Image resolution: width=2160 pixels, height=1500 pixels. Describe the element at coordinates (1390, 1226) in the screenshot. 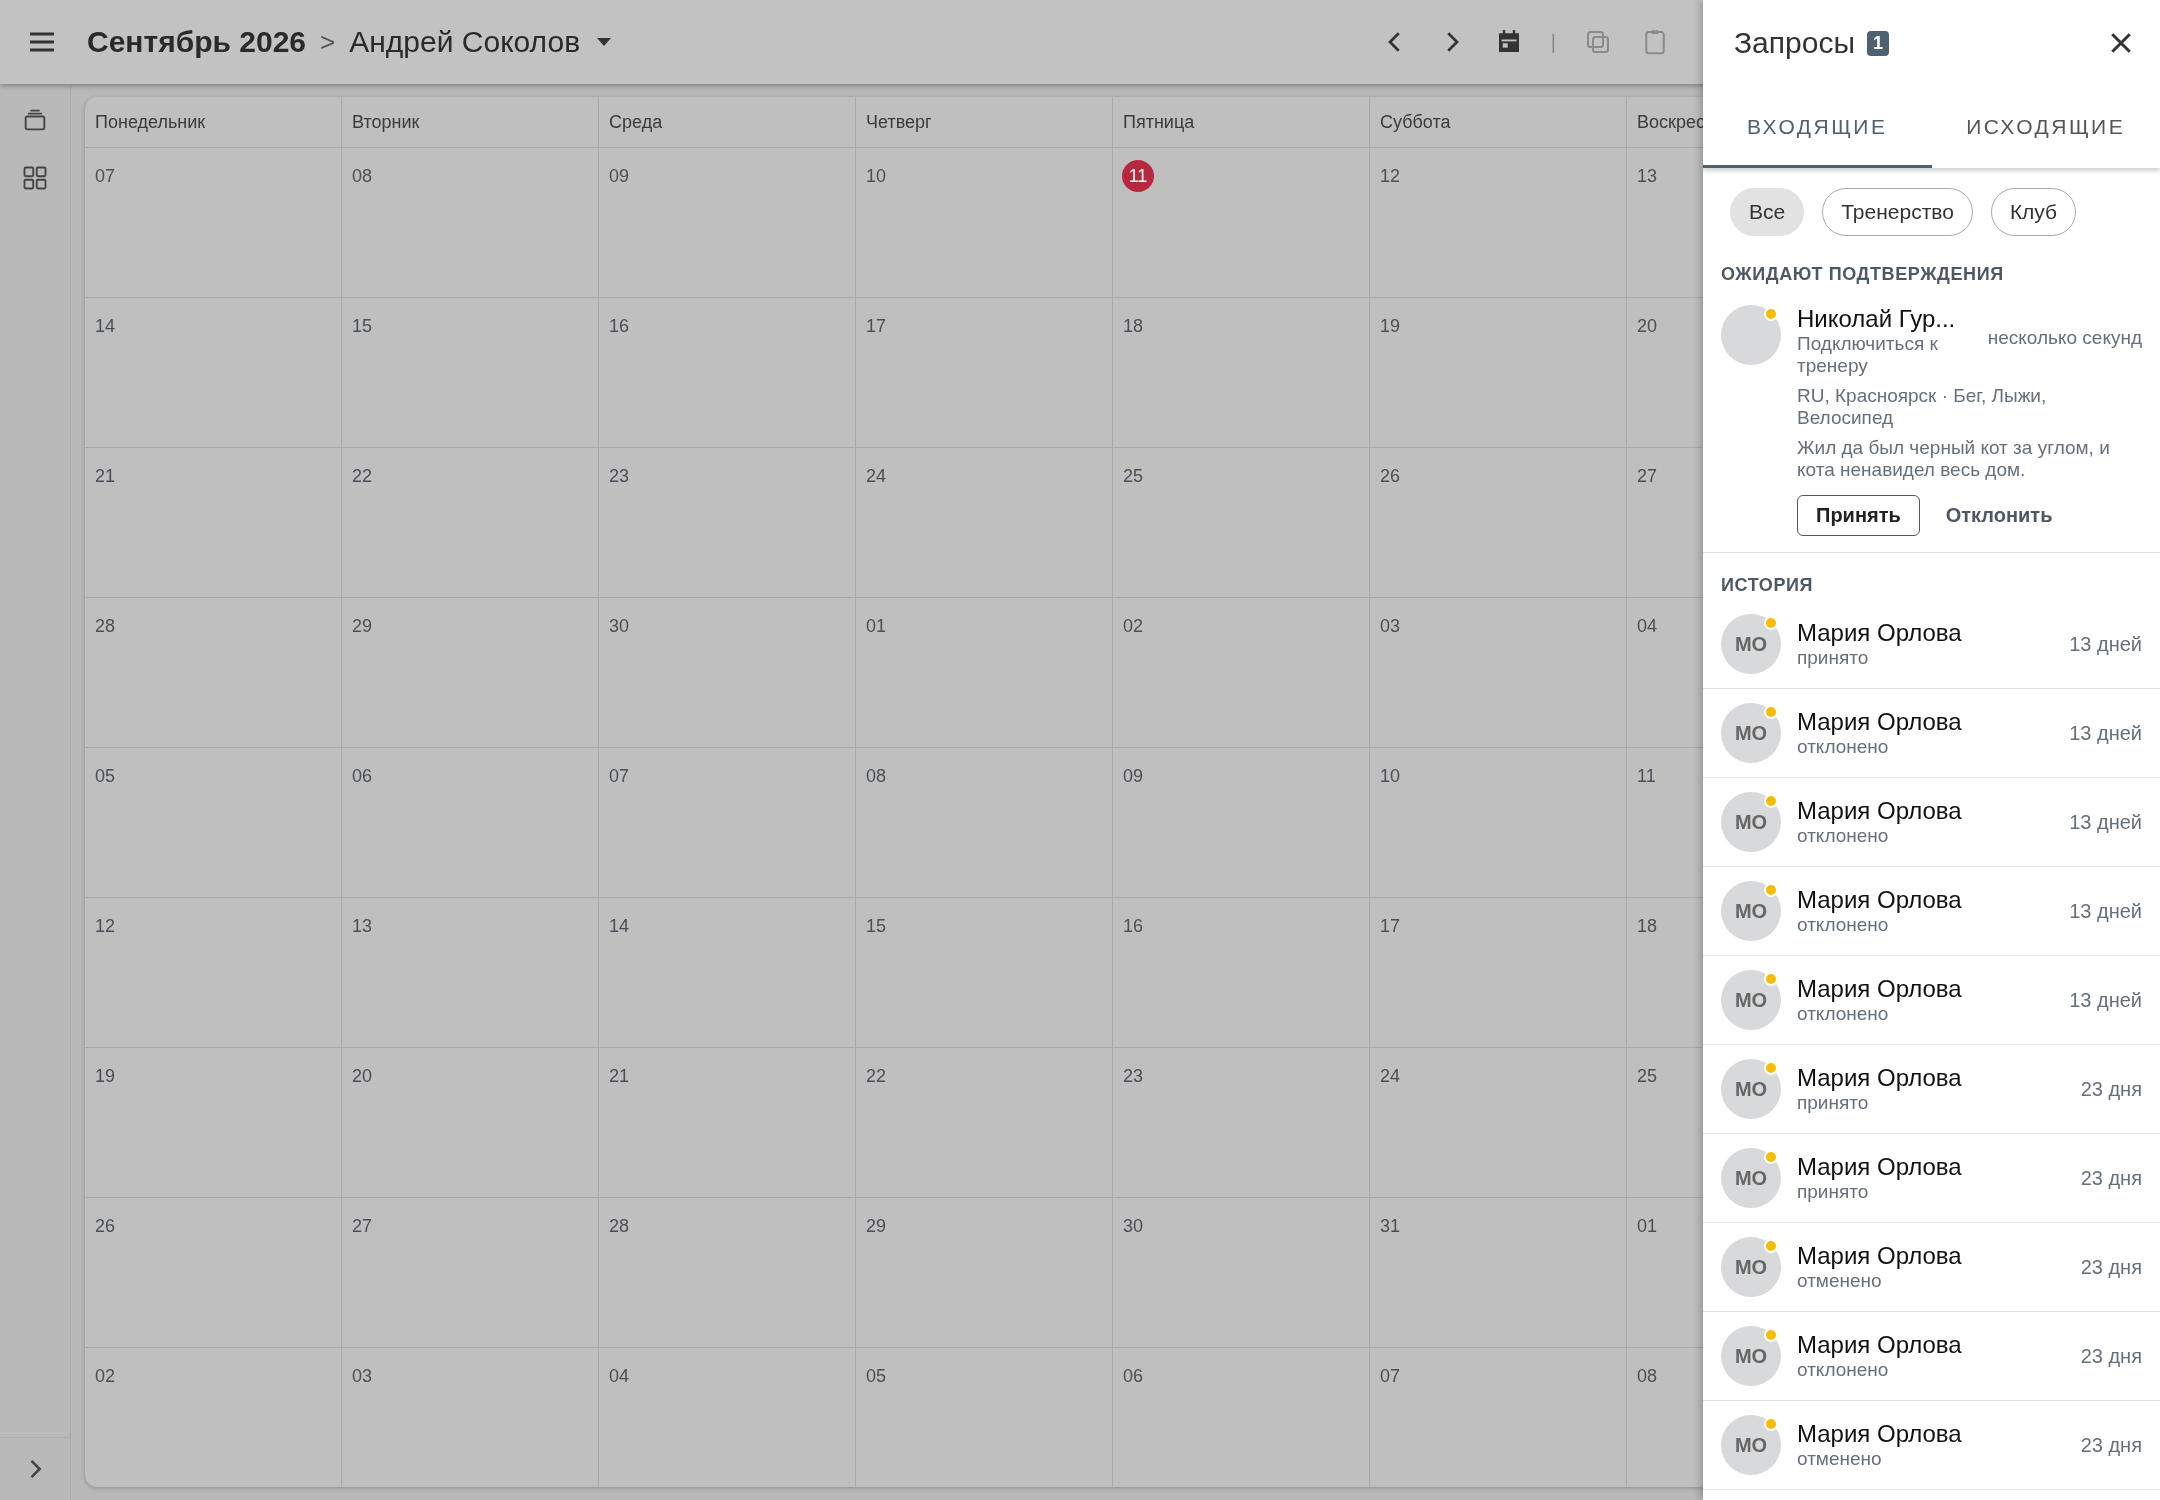

I see `day-number: 31` at that location.